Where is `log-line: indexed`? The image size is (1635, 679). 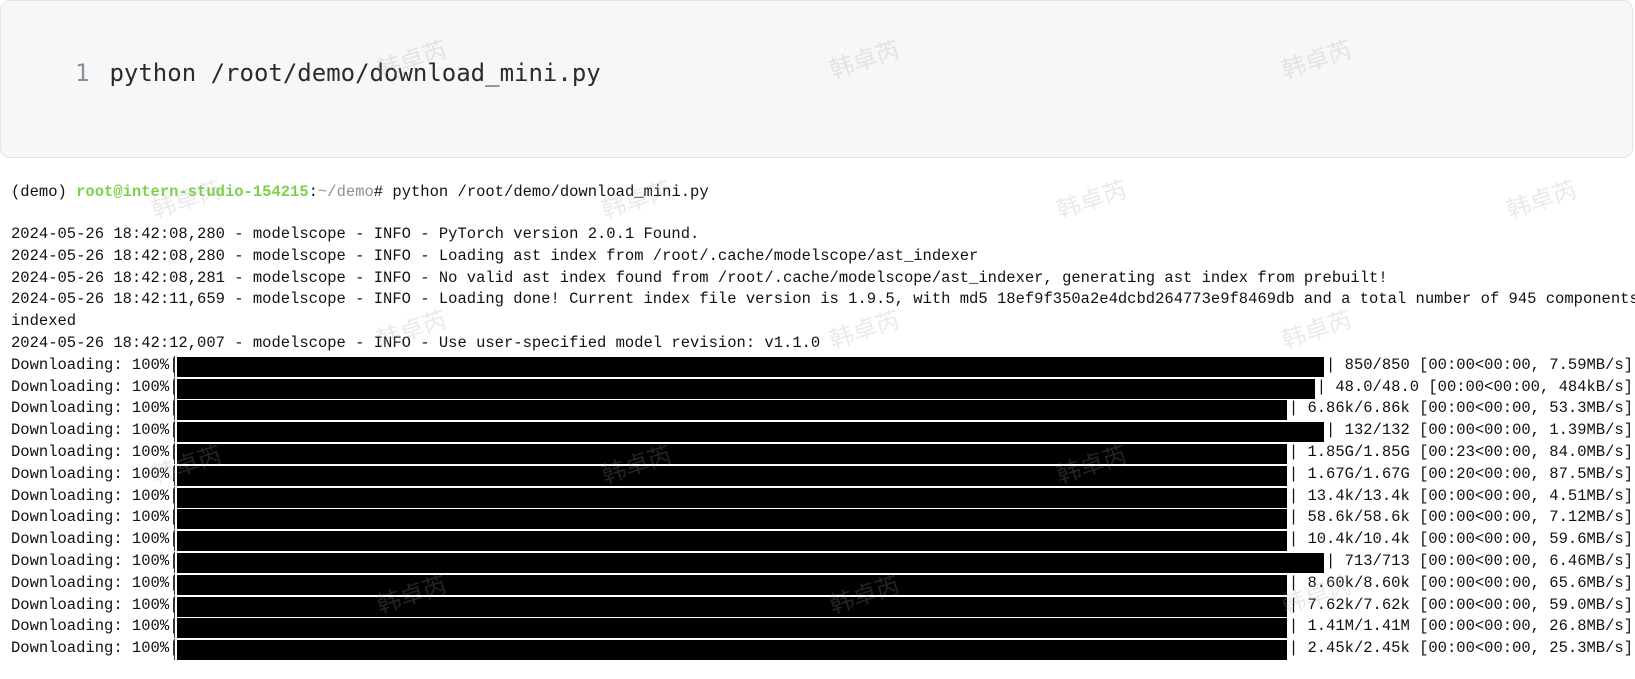 log-line: indexed is located at coordinates (44, 321).